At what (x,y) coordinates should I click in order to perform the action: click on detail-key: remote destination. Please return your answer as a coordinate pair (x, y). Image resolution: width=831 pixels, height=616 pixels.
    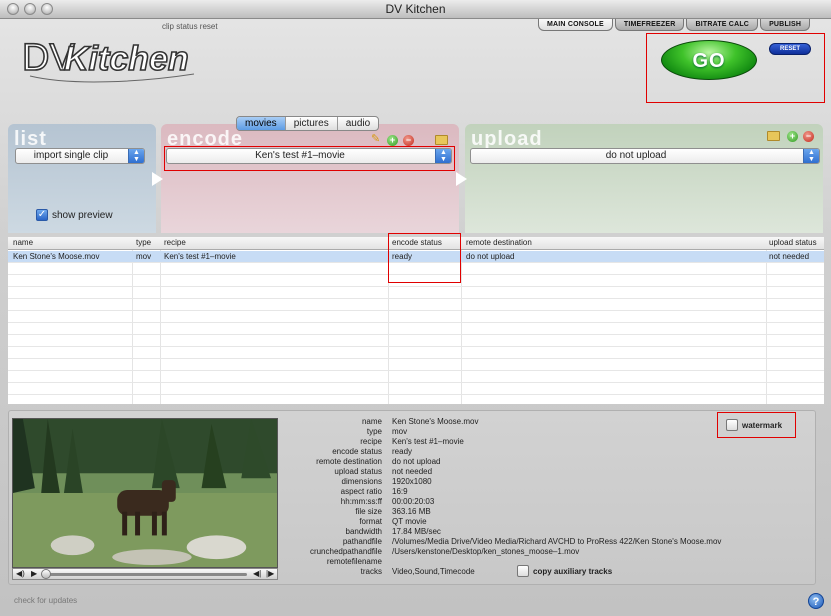
    Looking at the image, I should click on (349, 461).